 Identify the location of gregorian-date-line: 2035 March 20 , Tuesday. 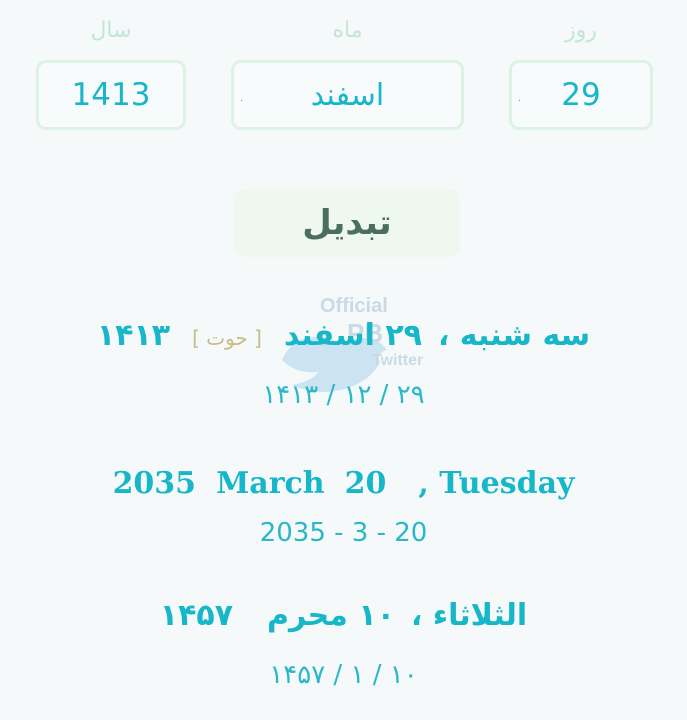
(343, 483).